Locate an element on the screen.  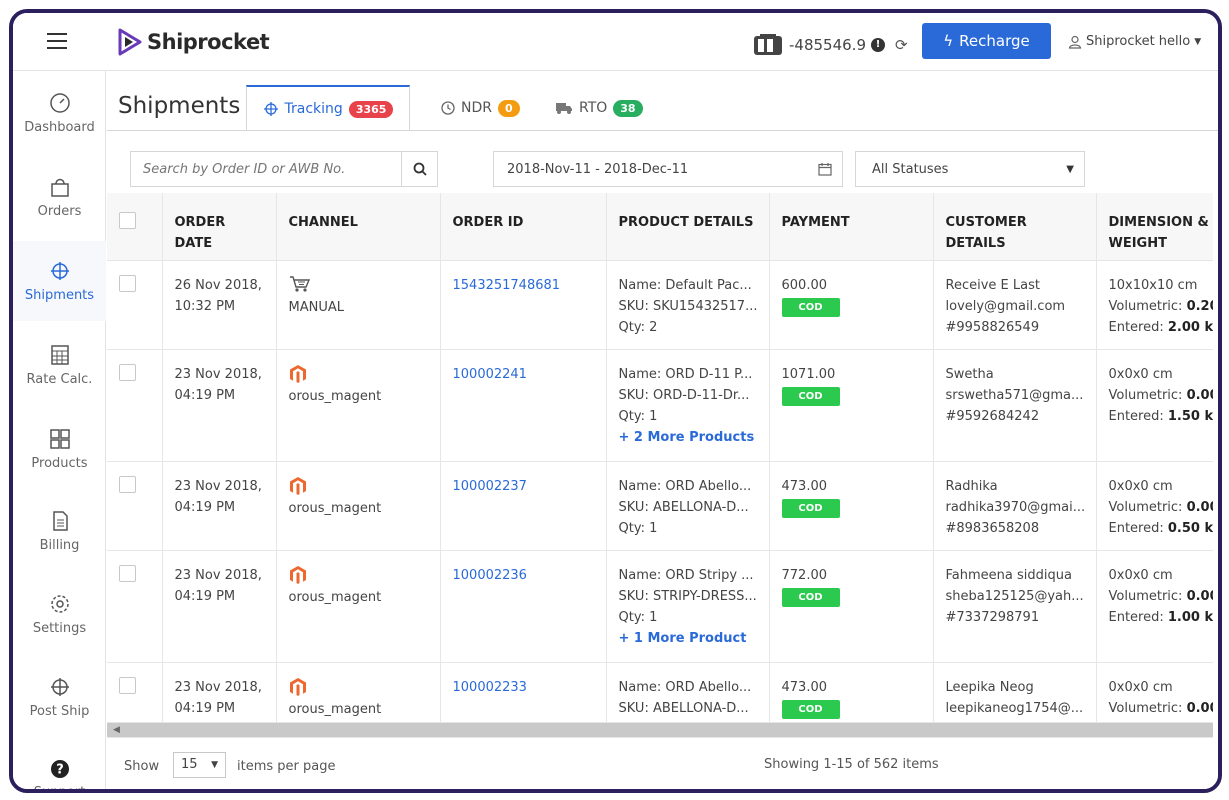
order-time: 04:19 PM is located at coordinates (205, 596).